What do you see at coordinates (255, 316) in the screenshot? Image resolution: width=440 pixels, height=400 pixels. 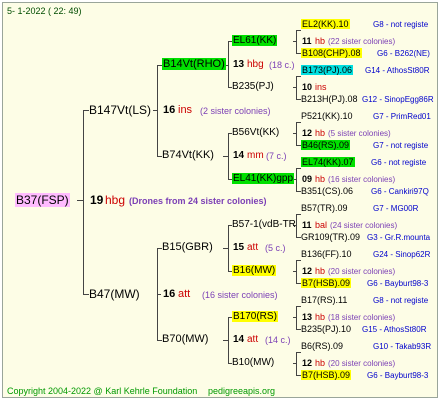 I see `gen3-queen-name: B170(RS)` at bounding box center [255, 316].